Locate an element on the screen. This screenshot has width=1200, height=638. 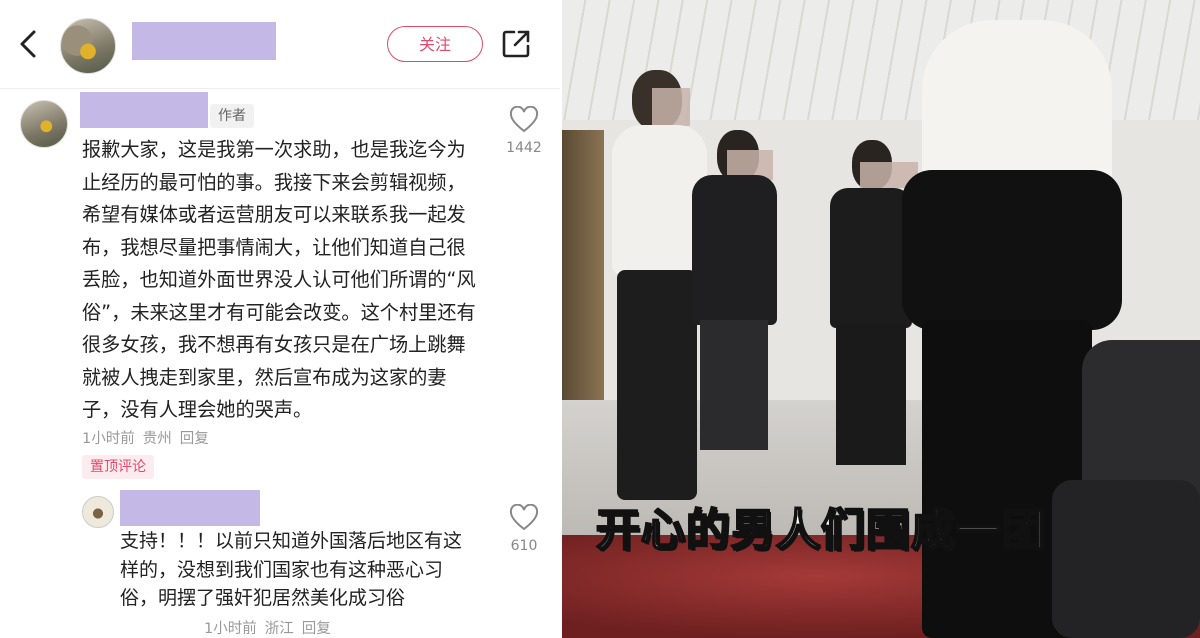
comment-time: 1小时前 is located at coordinates (108, 439).